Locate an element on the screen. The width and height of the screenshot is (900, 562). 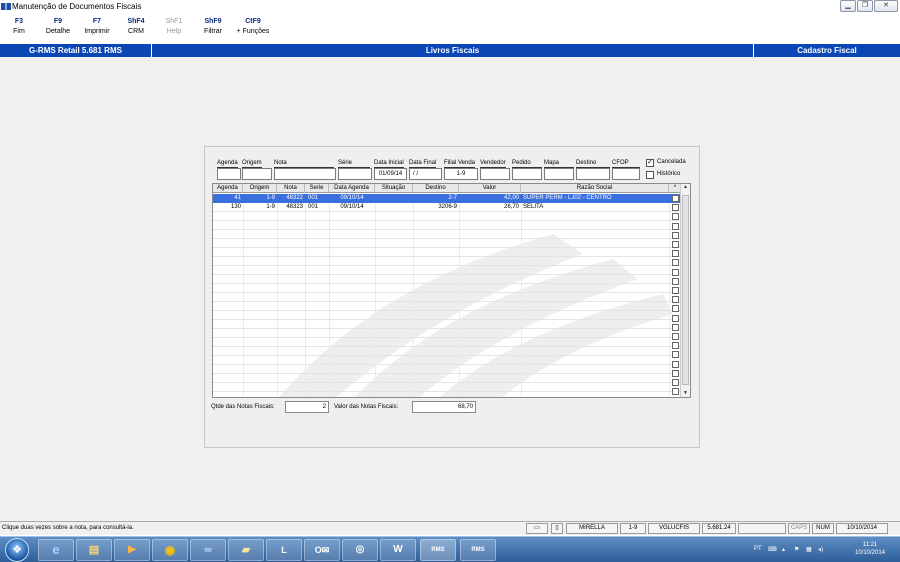
fkey-fim: F3 Fim is located at coordinates (19, 26).